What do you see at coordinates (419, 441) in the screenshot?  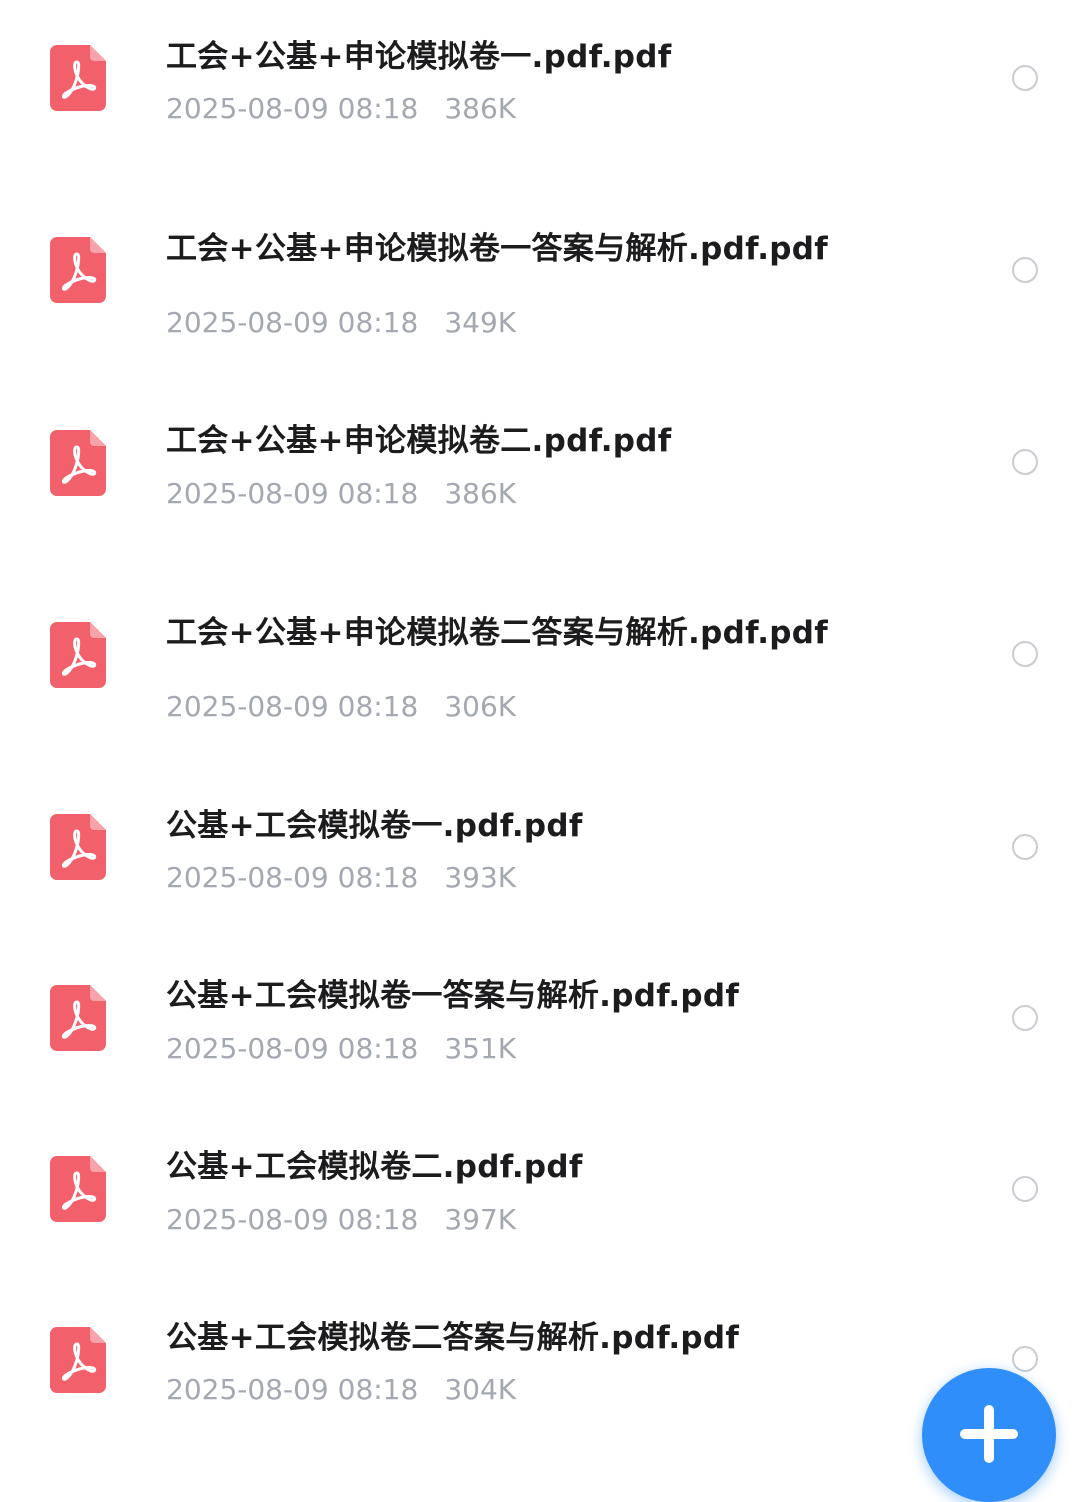 I see `file-name: 工会+公基+申论模拟卷二.pdf.pdf` at bounding box center [419, 441].